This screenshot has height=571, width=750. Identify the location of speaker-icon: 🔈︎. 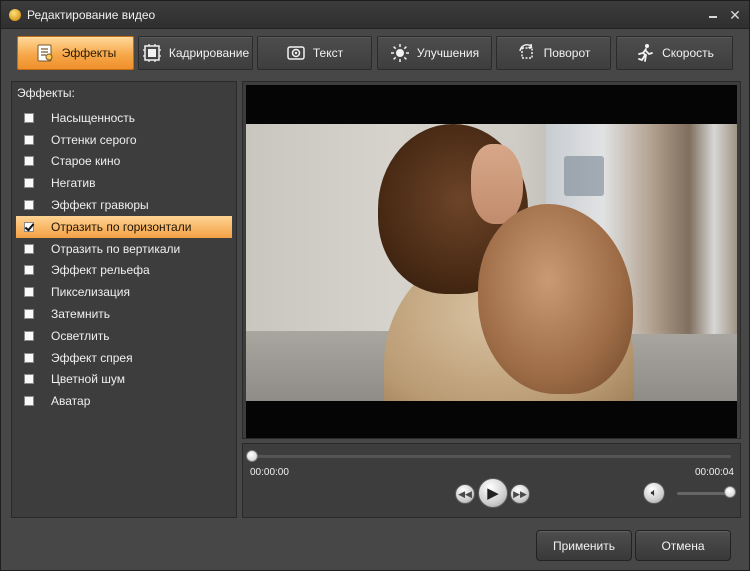
(654, 492).